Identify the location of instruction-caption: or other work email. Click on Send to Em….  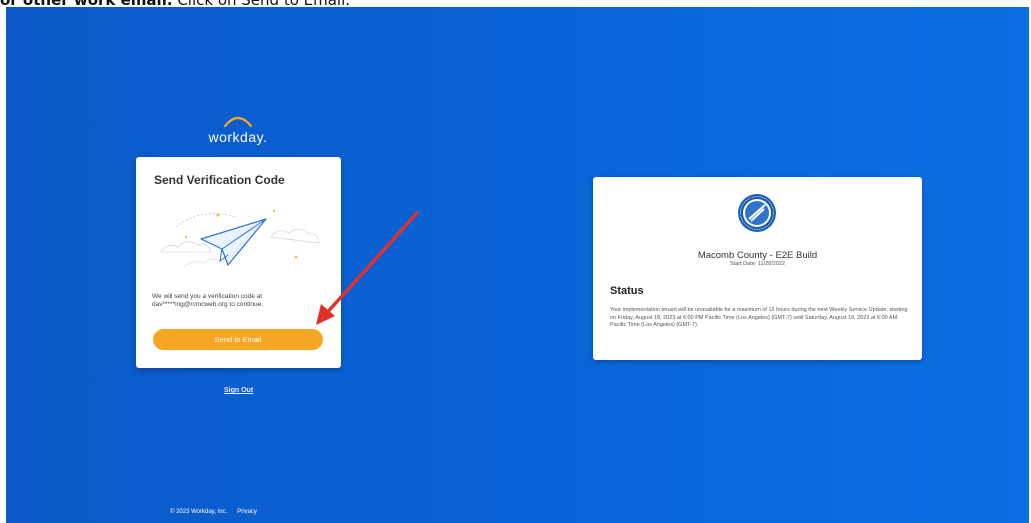
(175, 4).